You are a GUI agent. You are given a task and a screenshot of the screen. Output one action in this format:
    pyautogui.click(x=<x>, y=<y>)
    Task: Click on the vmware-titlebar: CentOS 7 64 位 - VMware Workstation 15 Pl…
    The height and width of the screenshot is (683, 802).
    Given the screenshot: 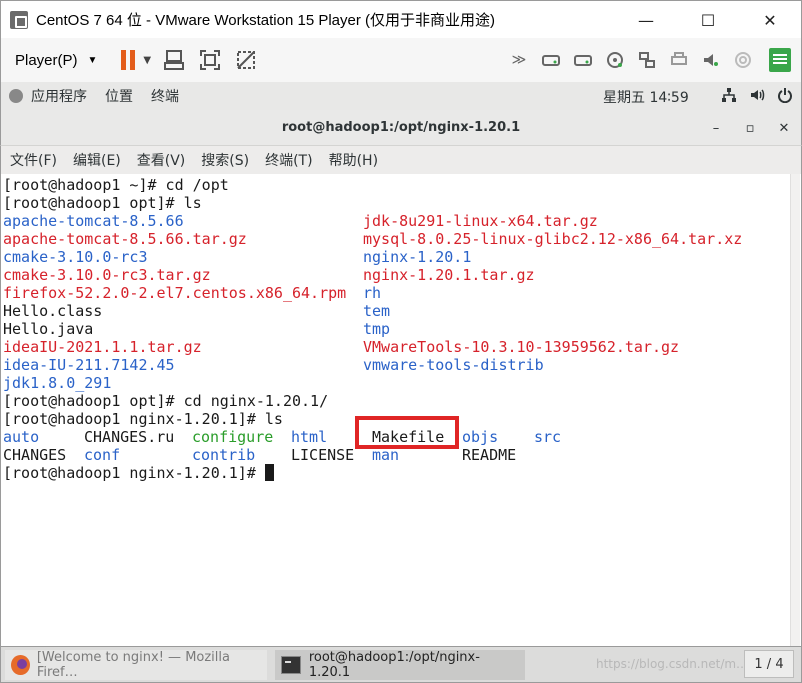 What is the action you would take?
    pyautogui.click(x=401, y=19)
    